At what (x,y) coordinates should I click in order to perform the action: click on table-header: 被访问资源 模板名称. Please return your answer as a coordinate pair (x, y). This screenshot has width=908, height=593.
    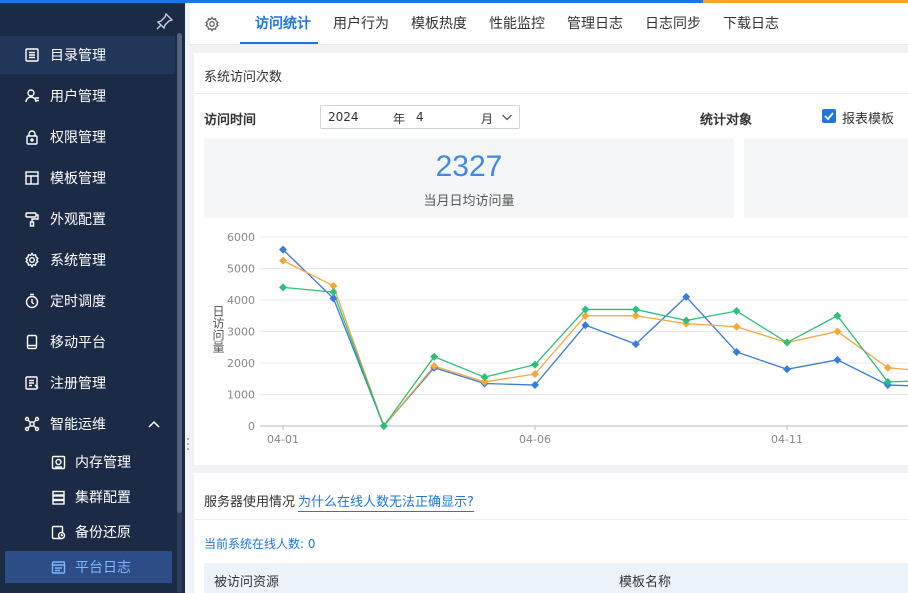
    Looking at the image, I should click on (556, 578).